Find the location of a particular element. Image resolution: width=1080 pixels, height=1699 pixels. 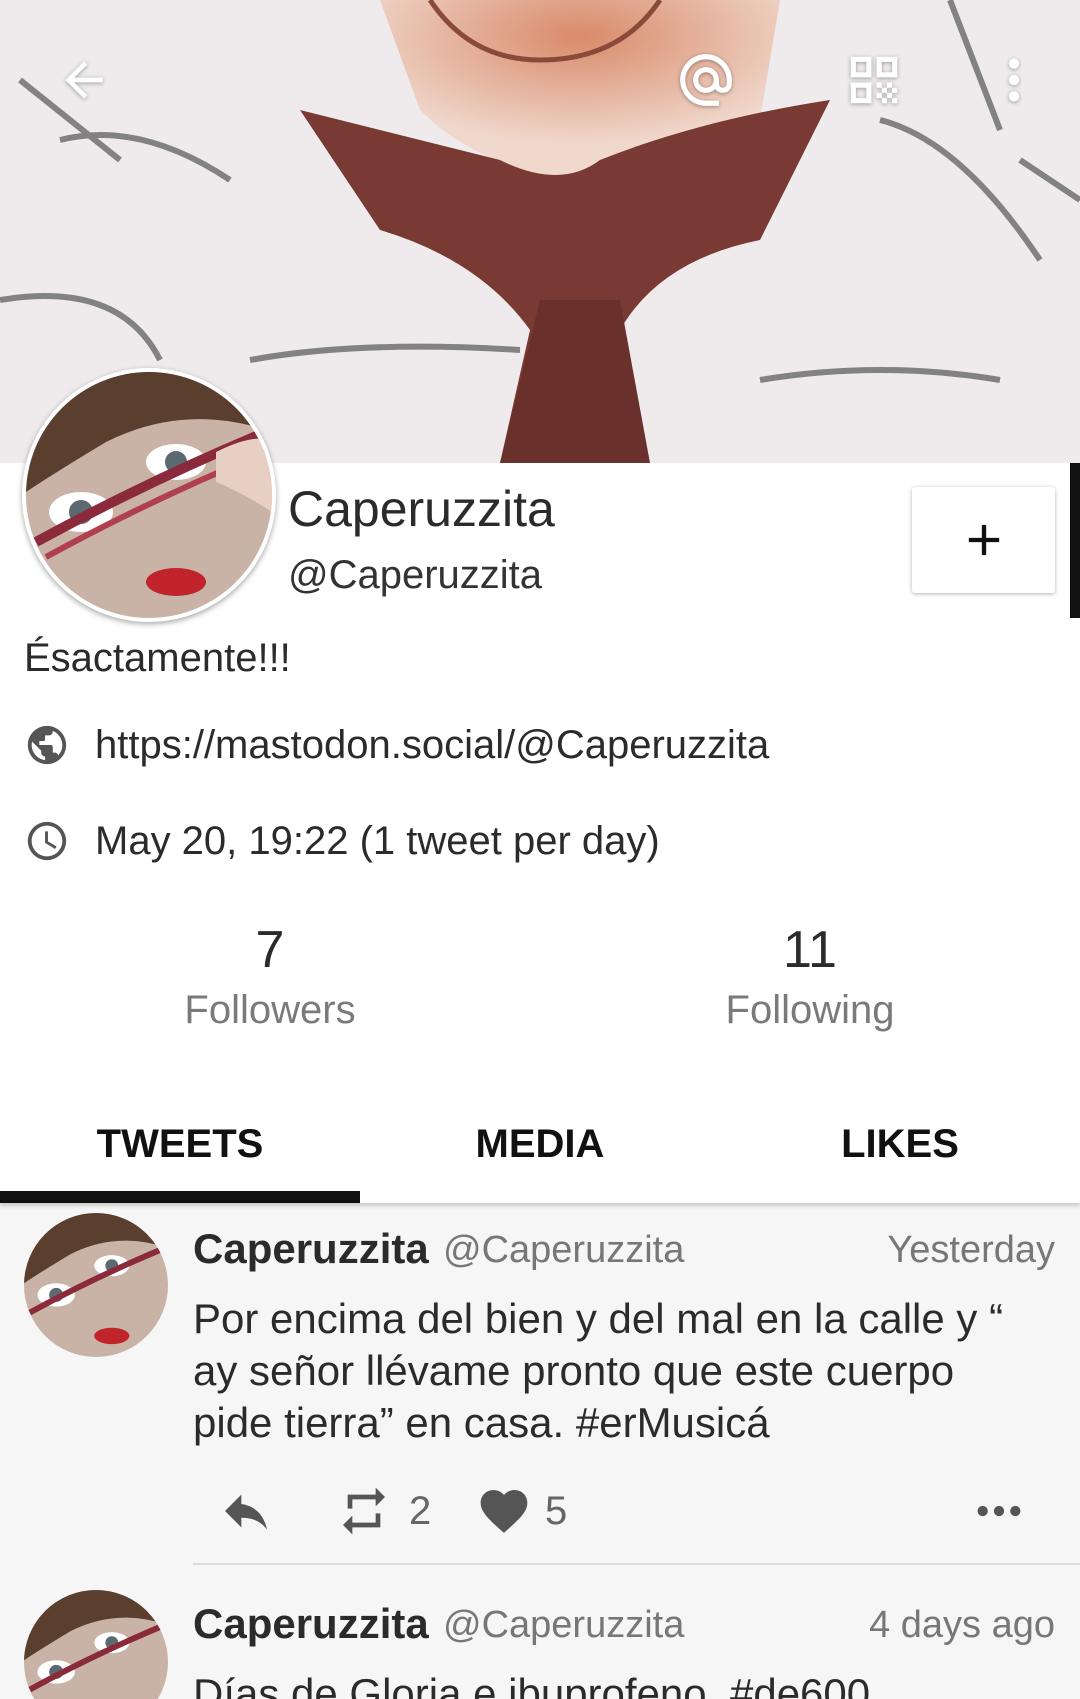

back-button is located at coordinates (84, 80).